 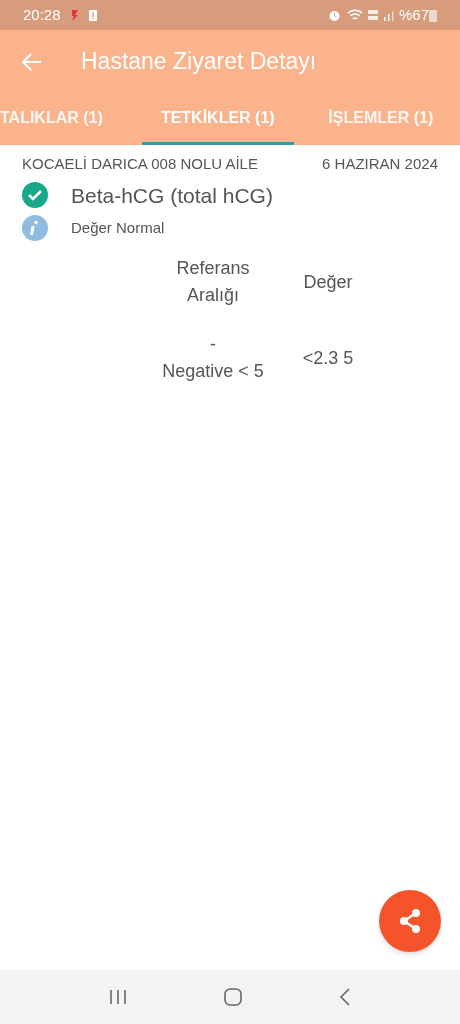 What do you see at coordinates (199, 62) in the screenshot?
I see `screen-title: Hastane Ziyaret Detayı` at bounding box center [199, 62].